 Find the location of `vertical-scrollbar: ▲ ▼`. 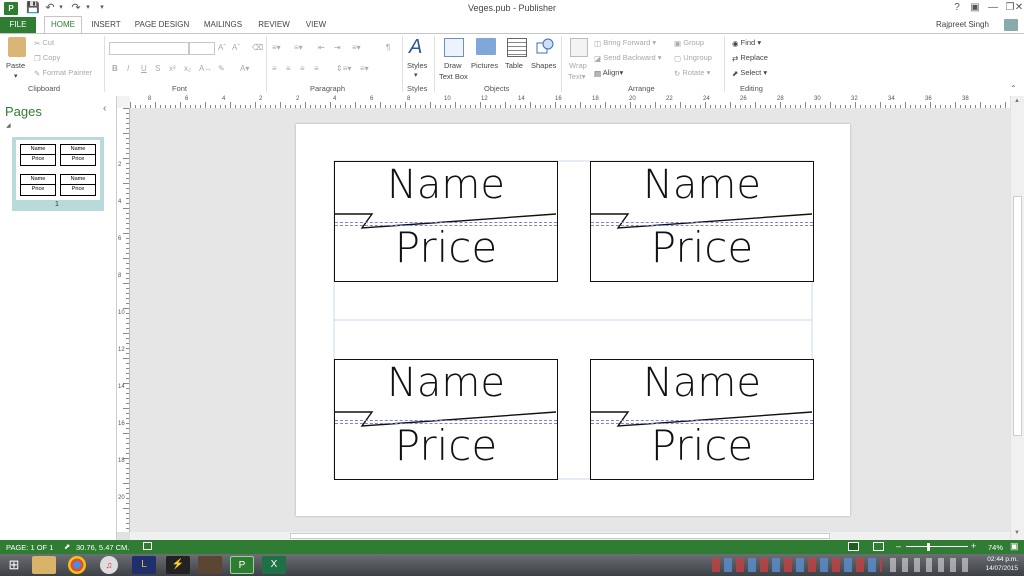

vertical-scrollbar: ▲ ▼ is located at coordinates (1017, 318).